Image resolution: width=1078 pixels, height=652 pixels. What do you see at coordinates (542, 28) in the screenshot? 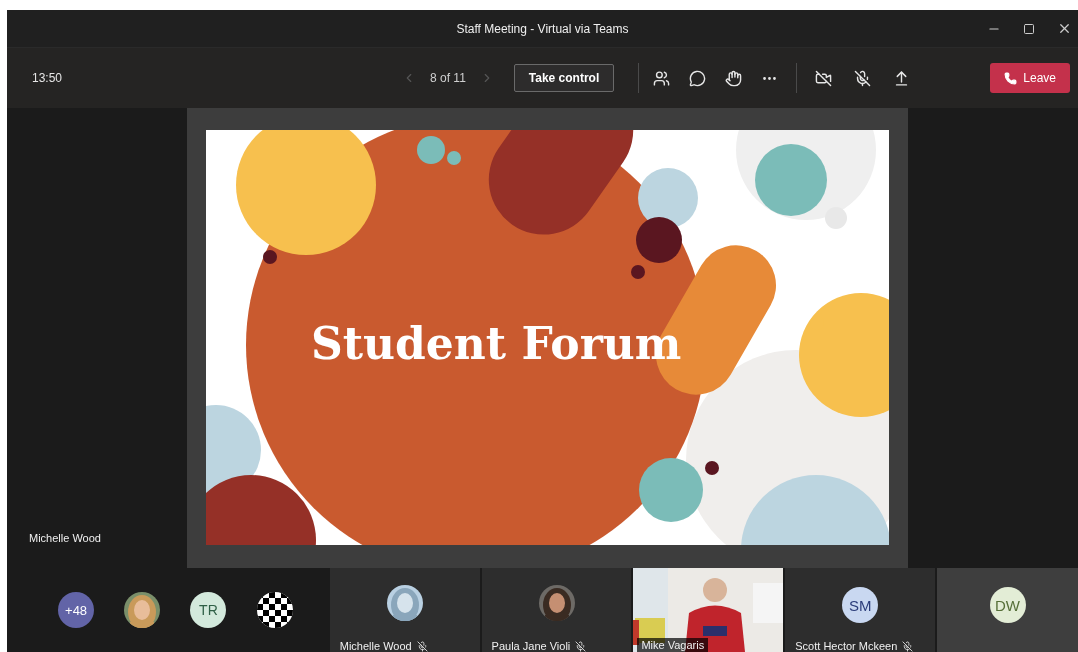
I see `window-title: Staff Meeting - Virtual via Teams` at bounding box center [542, 28].